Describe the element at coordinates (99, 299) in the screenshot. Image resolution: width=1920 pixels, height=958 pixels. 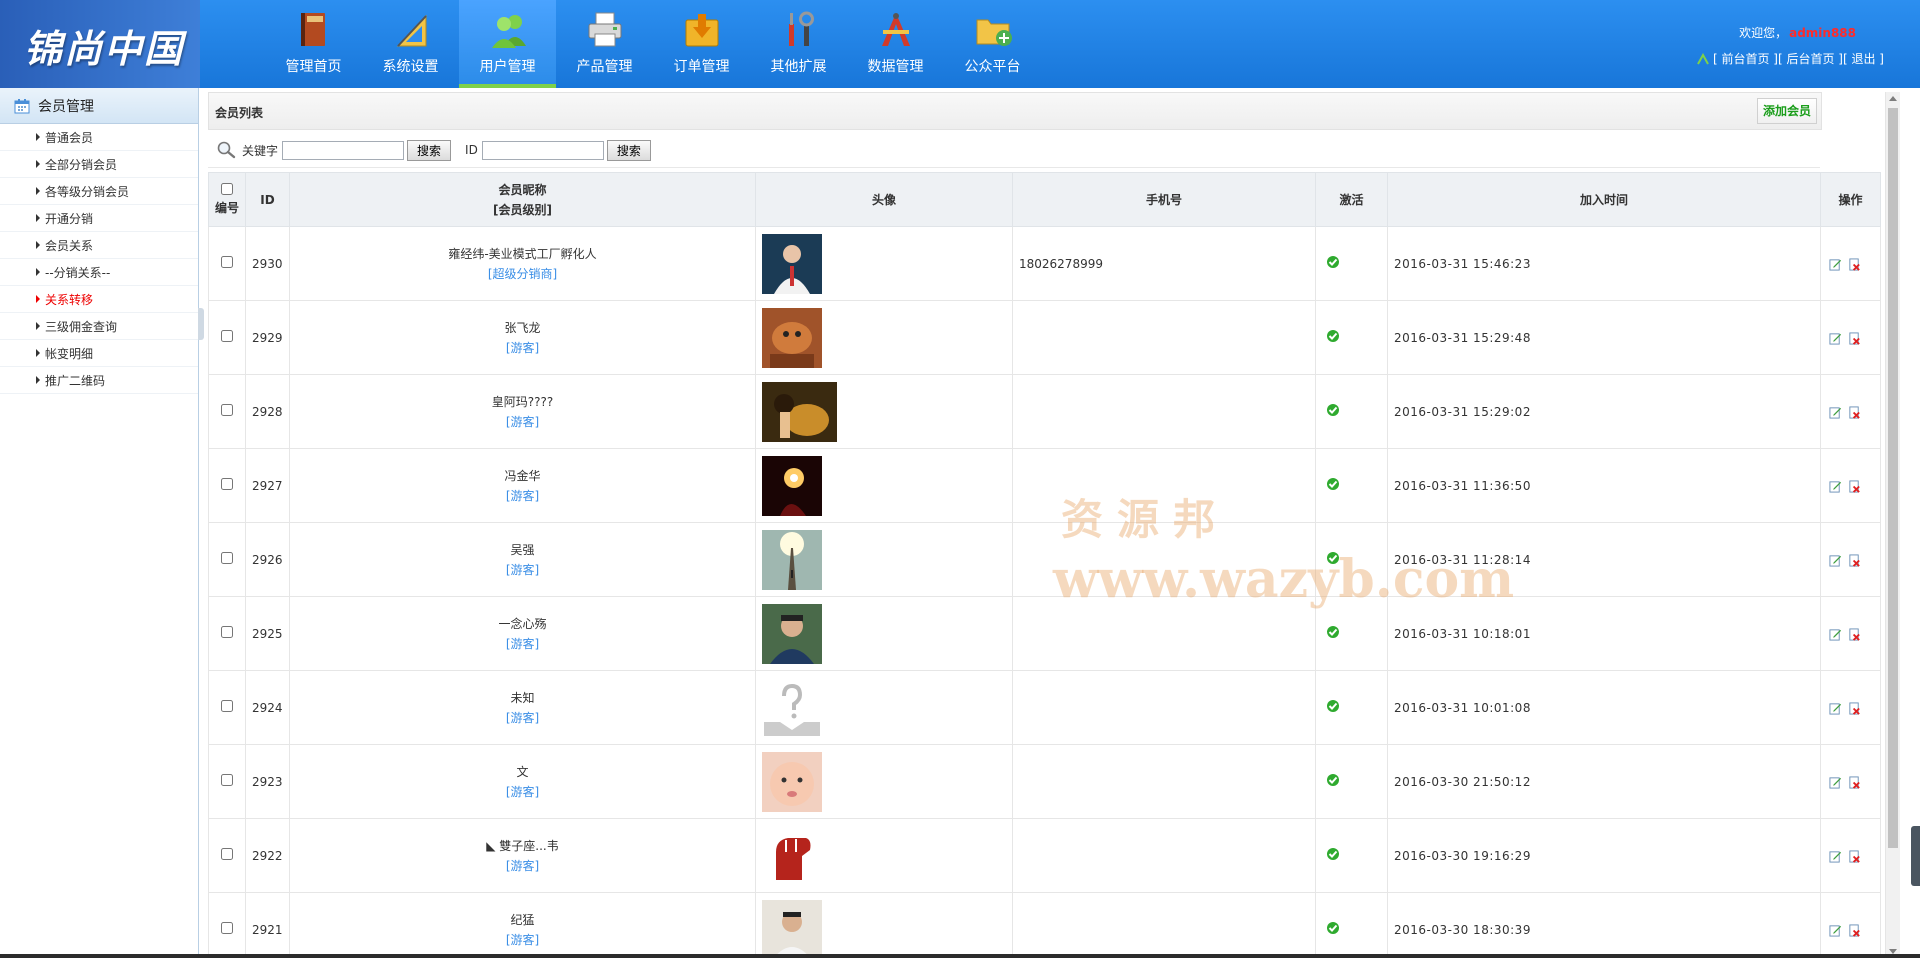
I see `sidebar-item-6: 关系转移` at that location.